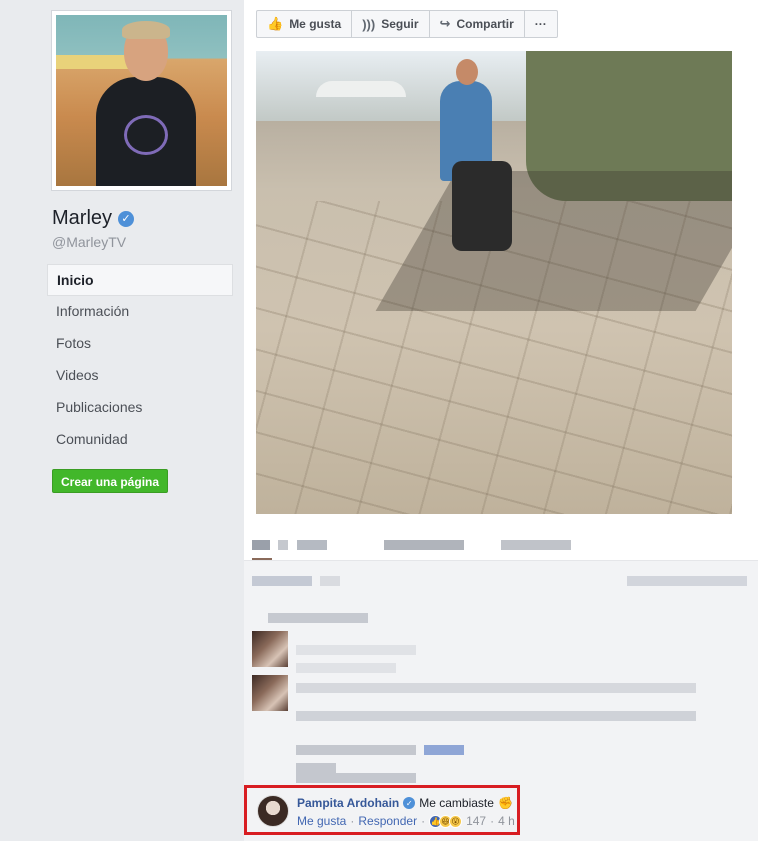 This screenshot has height=841, width=758. Describe the element at coordinates (456, 803) in the screenshot. I see `comment-text: Me cambiaste` at that location.